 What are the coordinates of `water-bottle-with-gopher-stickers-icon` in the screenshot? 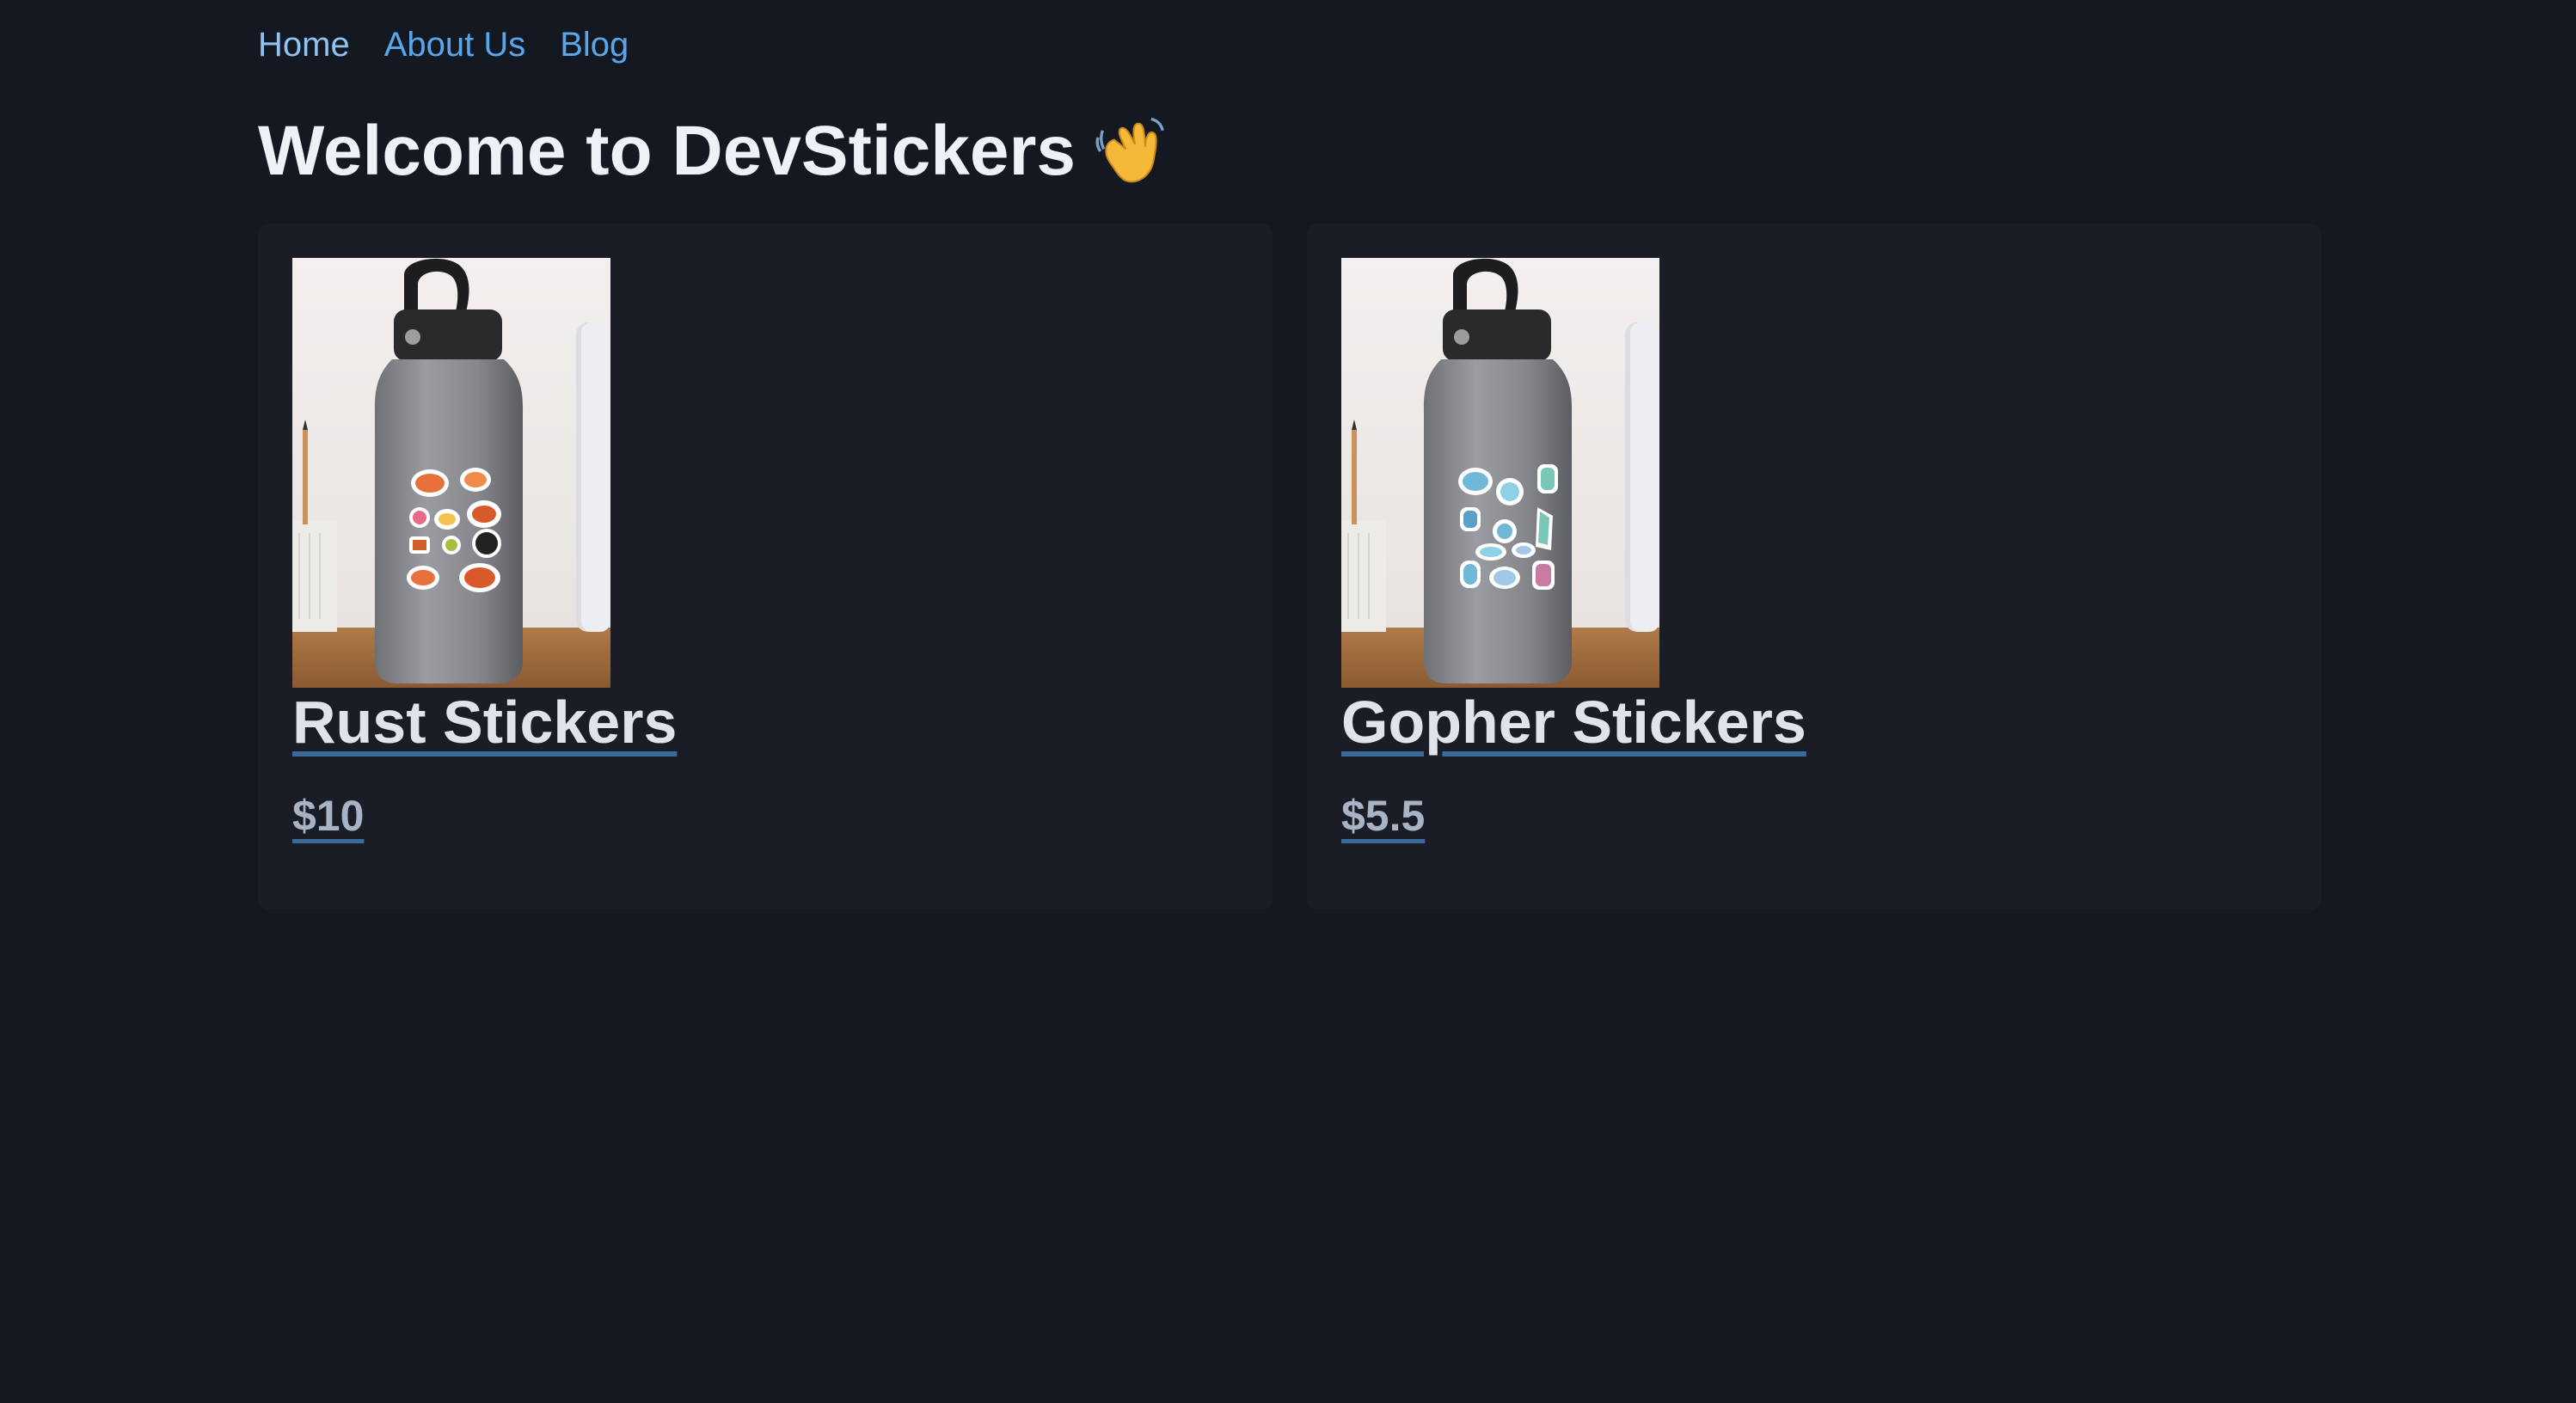 It's located at (1500, 473).